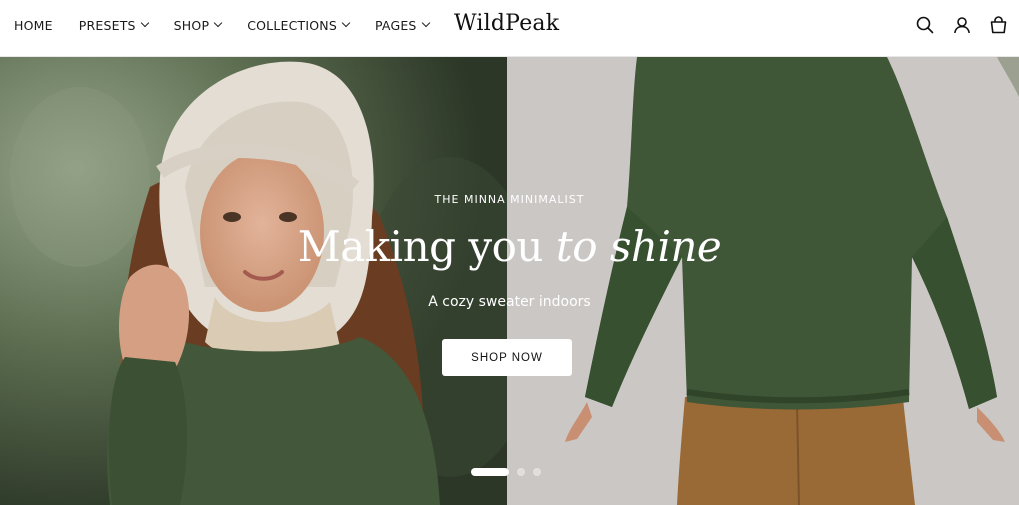 This screenshot has height=505, width=1019. What do you see at coordinates (509, 302) in the screenshot?
I see `hero-subline: A cozy sweater indoors` at bounding box center [509, 302].